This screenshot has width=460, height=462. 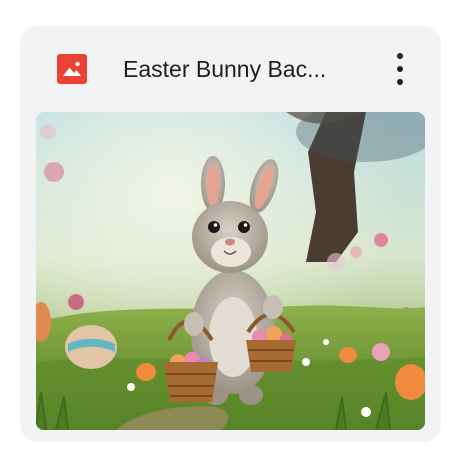 I want to click on more-options-button, so click(x=400, y=69).